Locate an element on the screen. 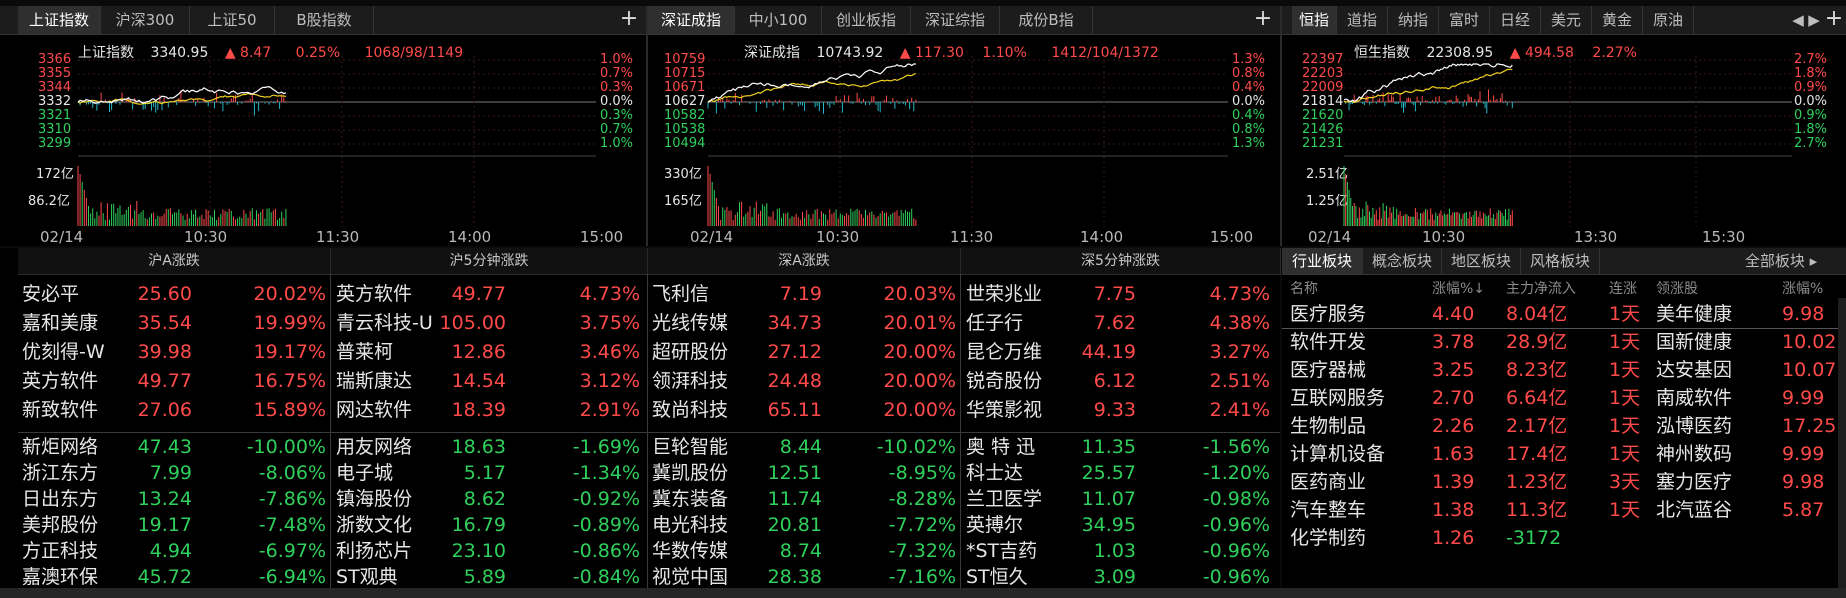  stock-row: 冀东装备 11.74 -8.28% is located at coordinates (804, 499).